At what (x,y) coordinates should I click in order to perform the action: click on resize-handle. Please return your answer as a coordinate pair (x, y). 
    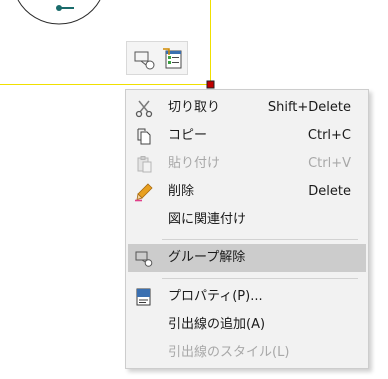
    Looking at the image, I should click on (210, 84).